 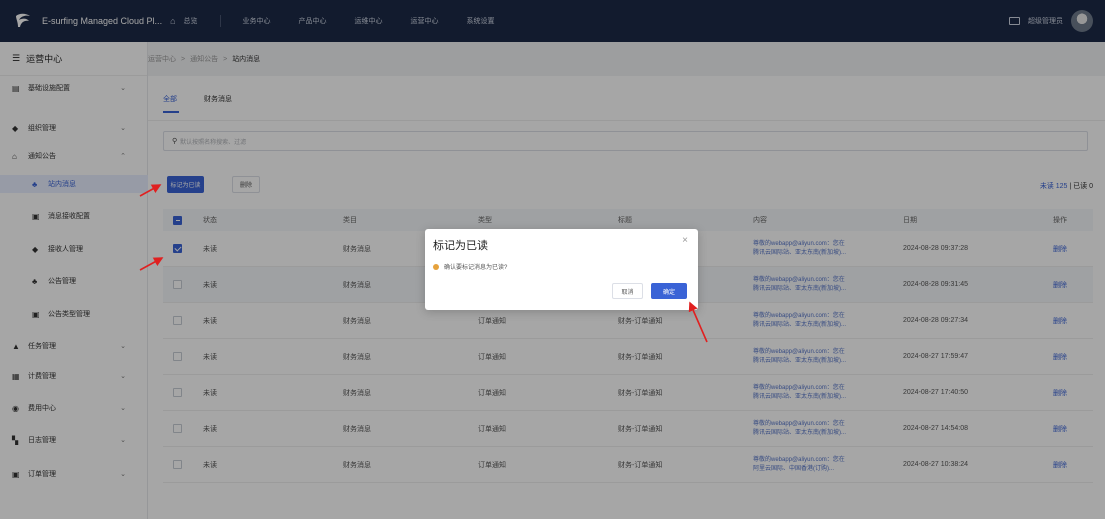 I want to click on dialog-message: 确认要标记消息为已读?, so click(x=470, y=266).